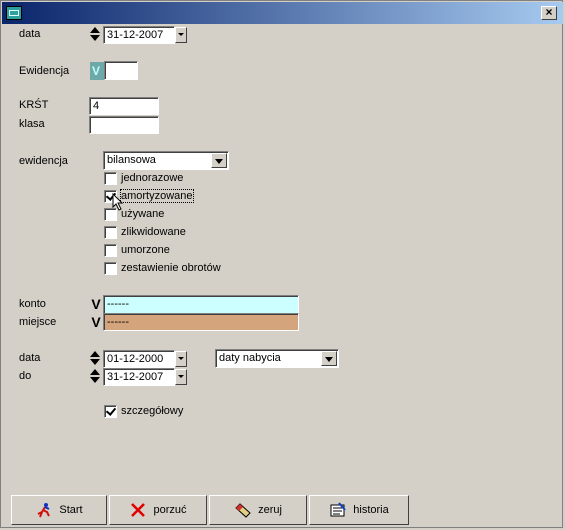 This screenshot has height=530, width=565. What do you see at coordinates (153, 232) in the screenshot?
I see `checkbox-zlikwidowane-label: zlikwidowane` at bounding box center [153, 232].